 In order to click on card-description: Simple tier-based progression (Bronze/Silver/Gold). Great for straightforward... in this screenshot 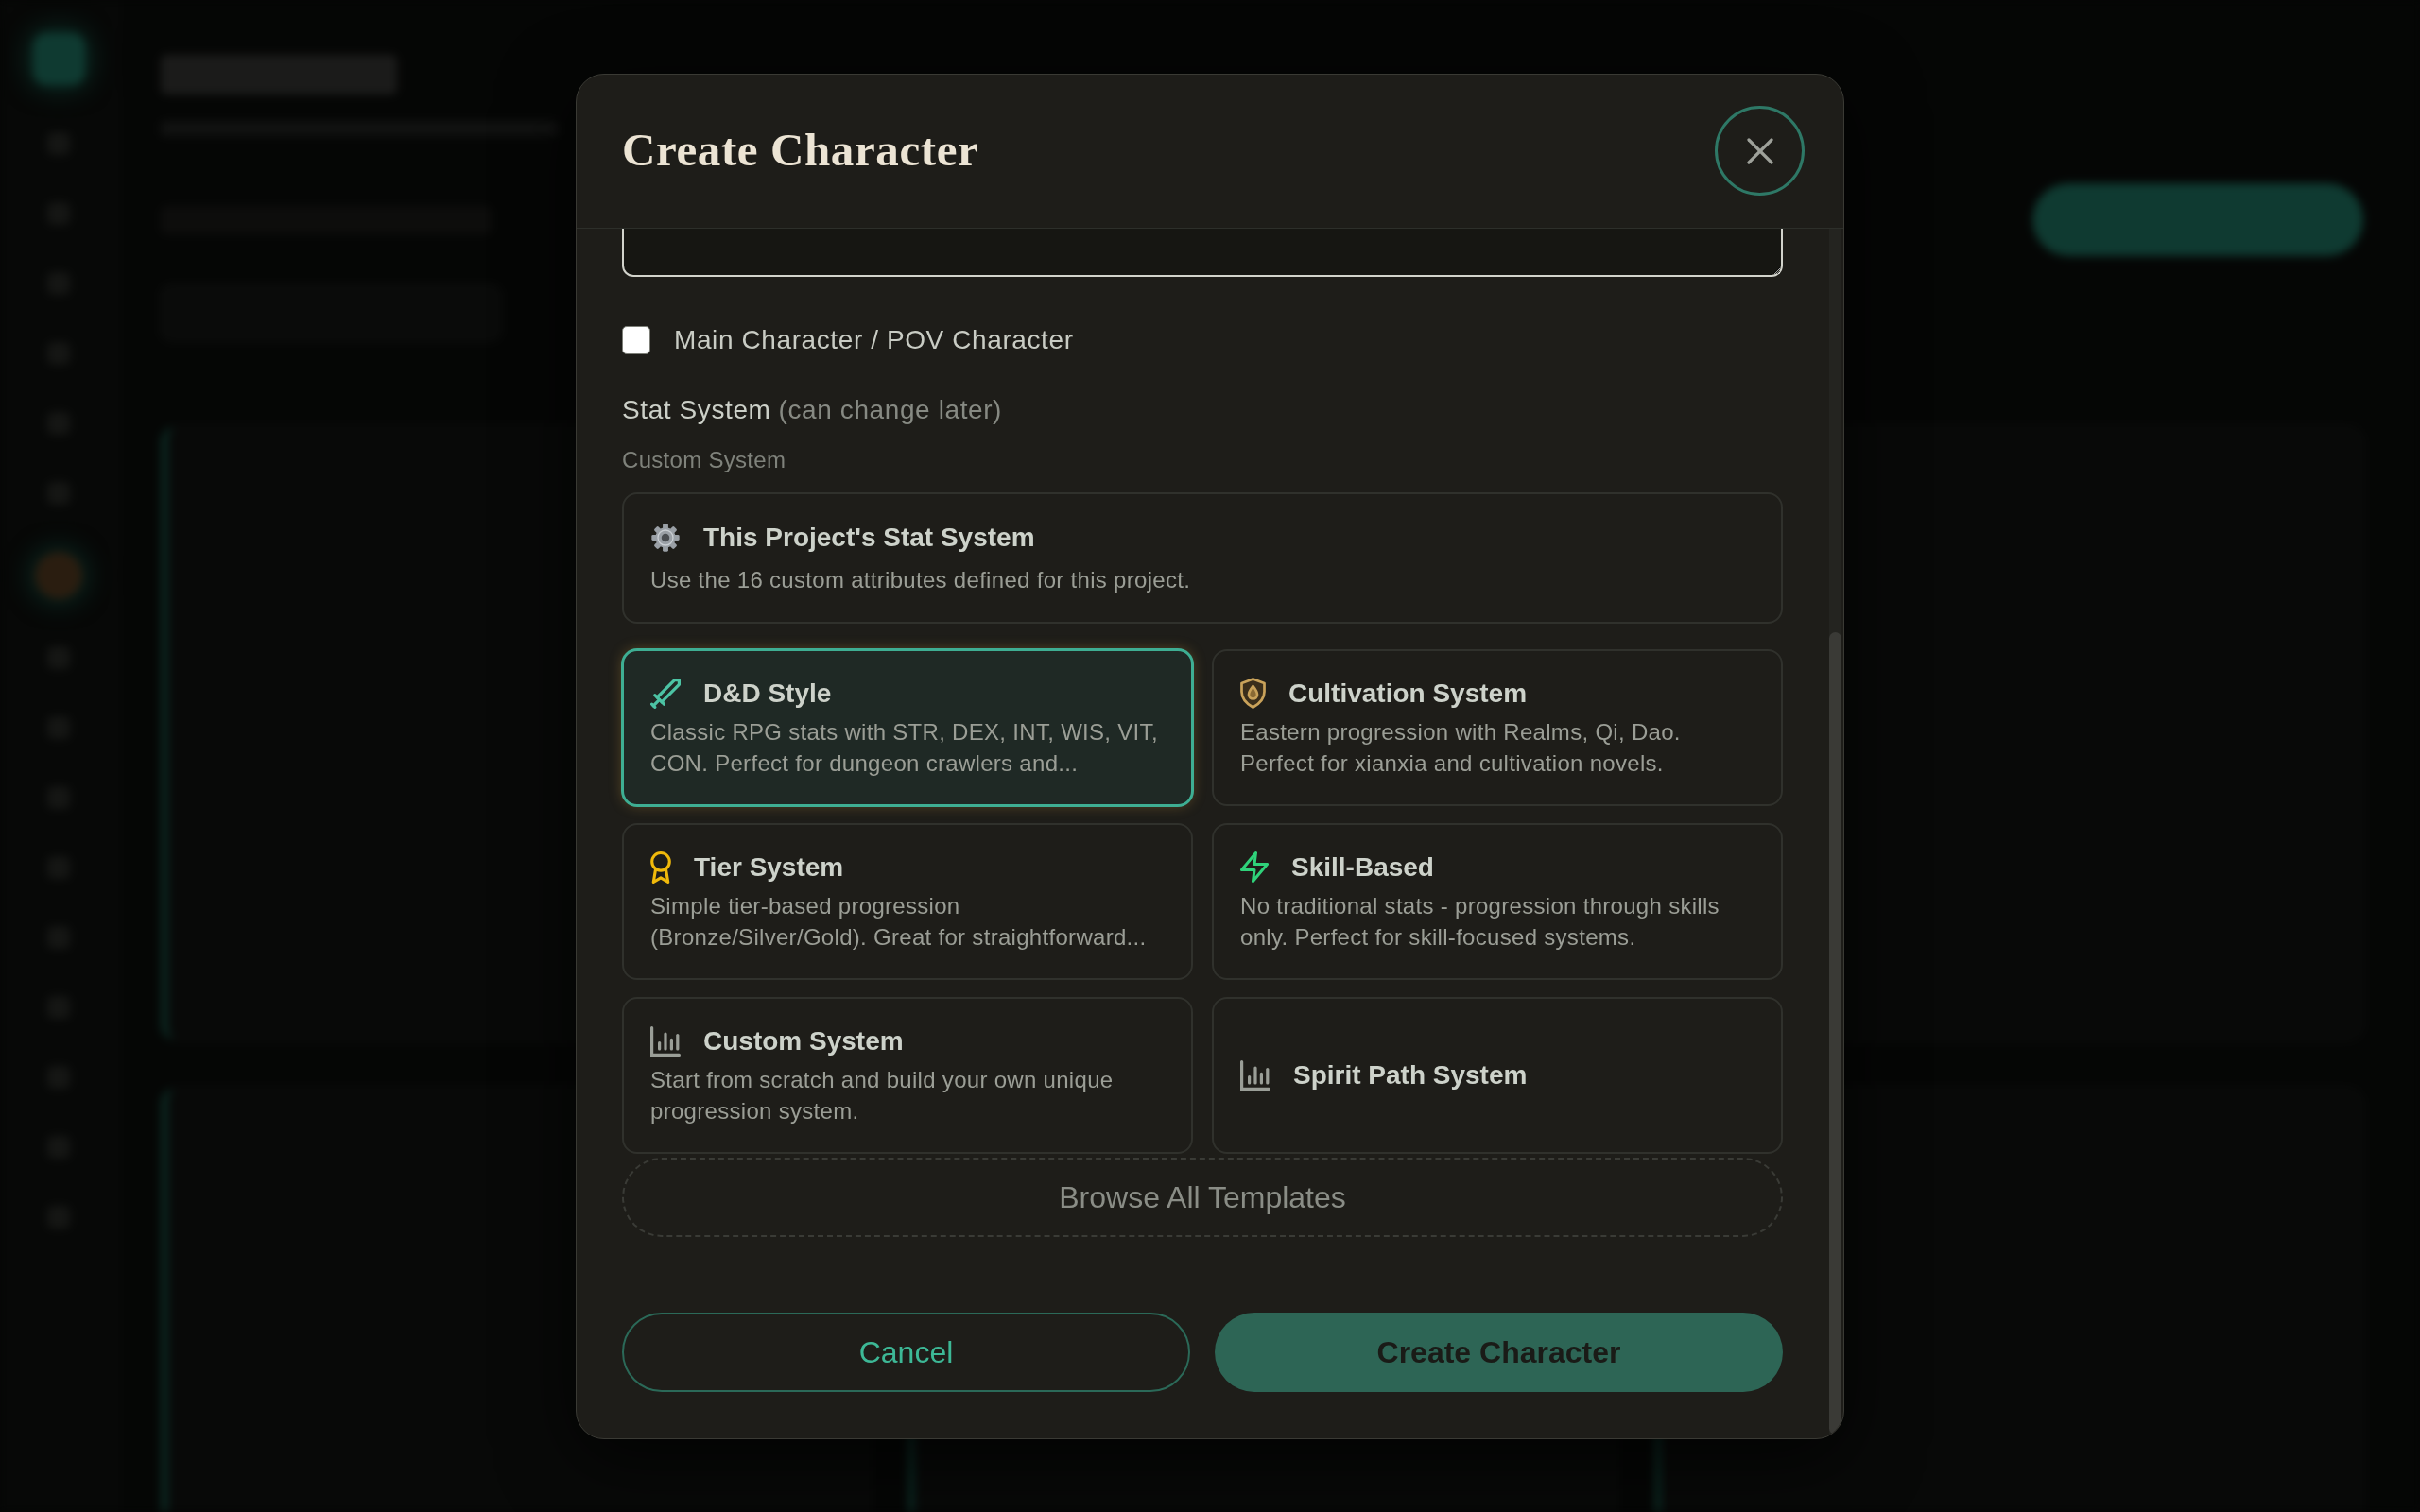, I will do `click(899, 921)`.